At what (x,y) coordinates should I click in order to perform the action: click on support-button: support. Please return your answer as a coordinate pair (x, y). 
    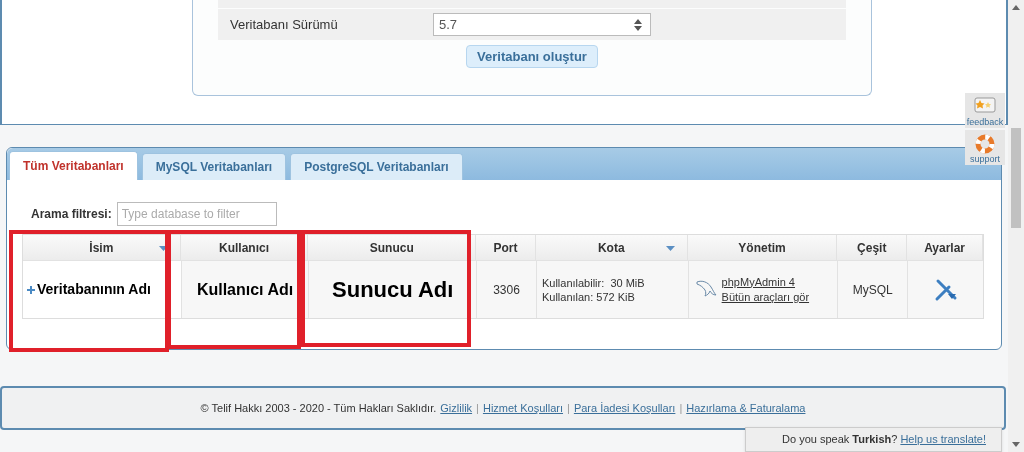
    Looking at the image, I should click on (985, 147).